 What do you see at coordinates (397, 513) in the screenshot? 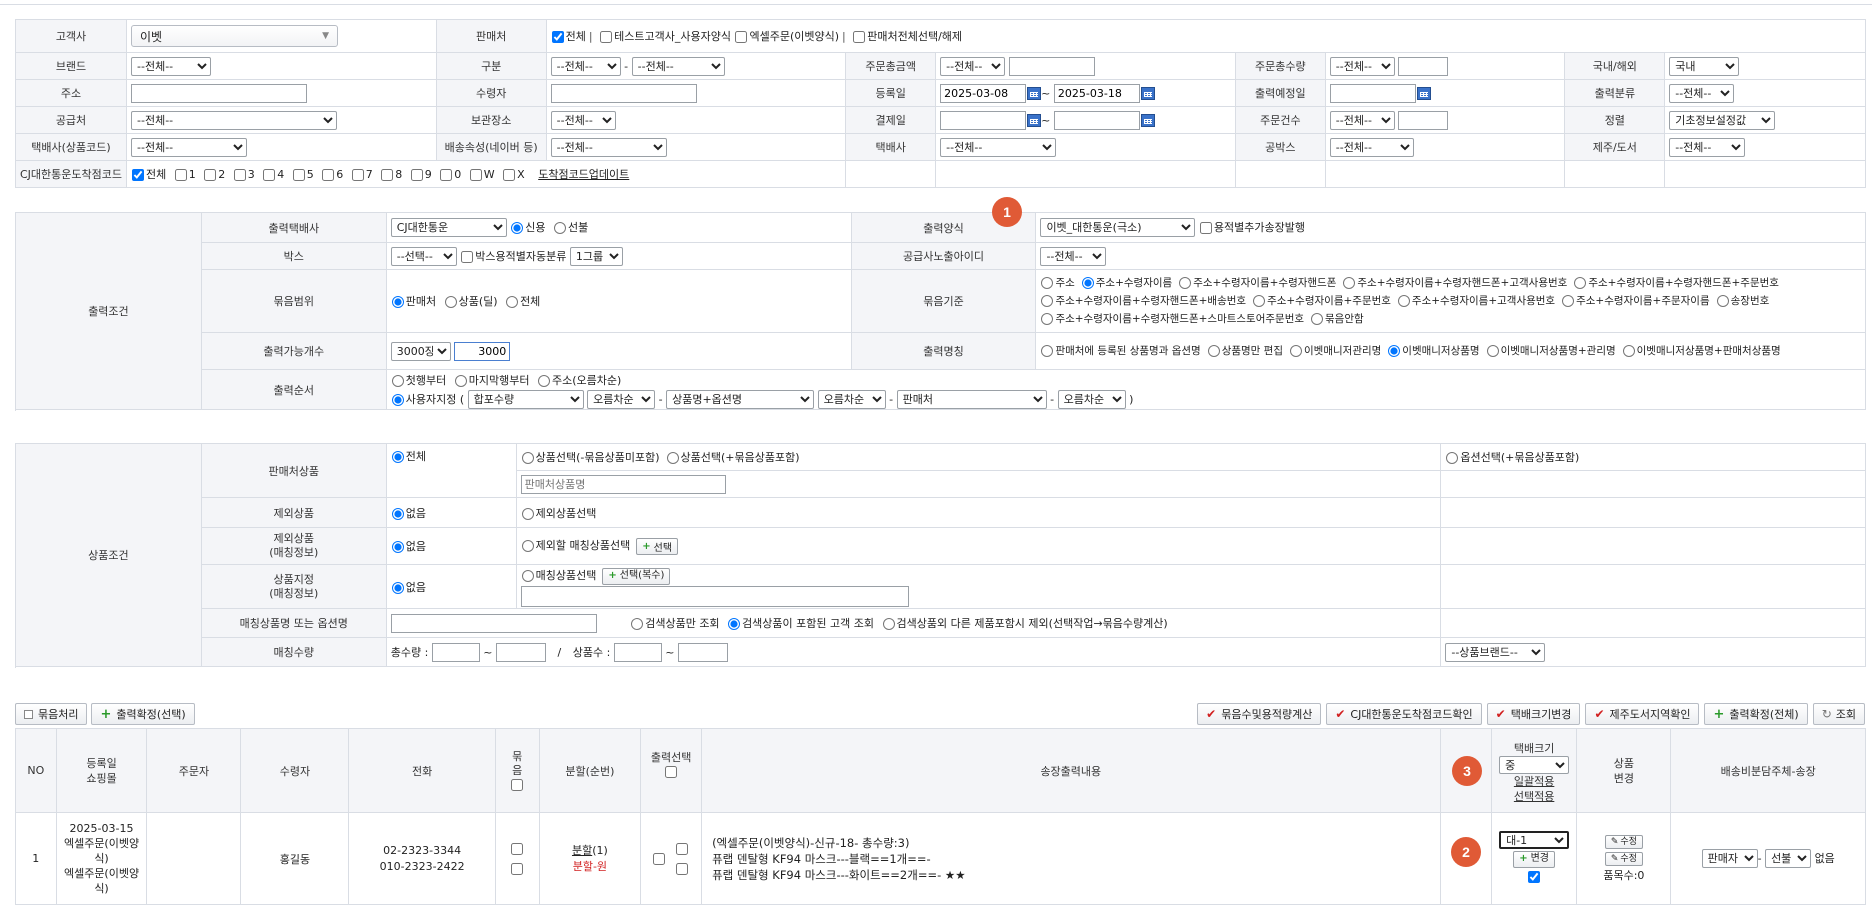
I see `exclude-none-radio` at bounding box center [397, 513].